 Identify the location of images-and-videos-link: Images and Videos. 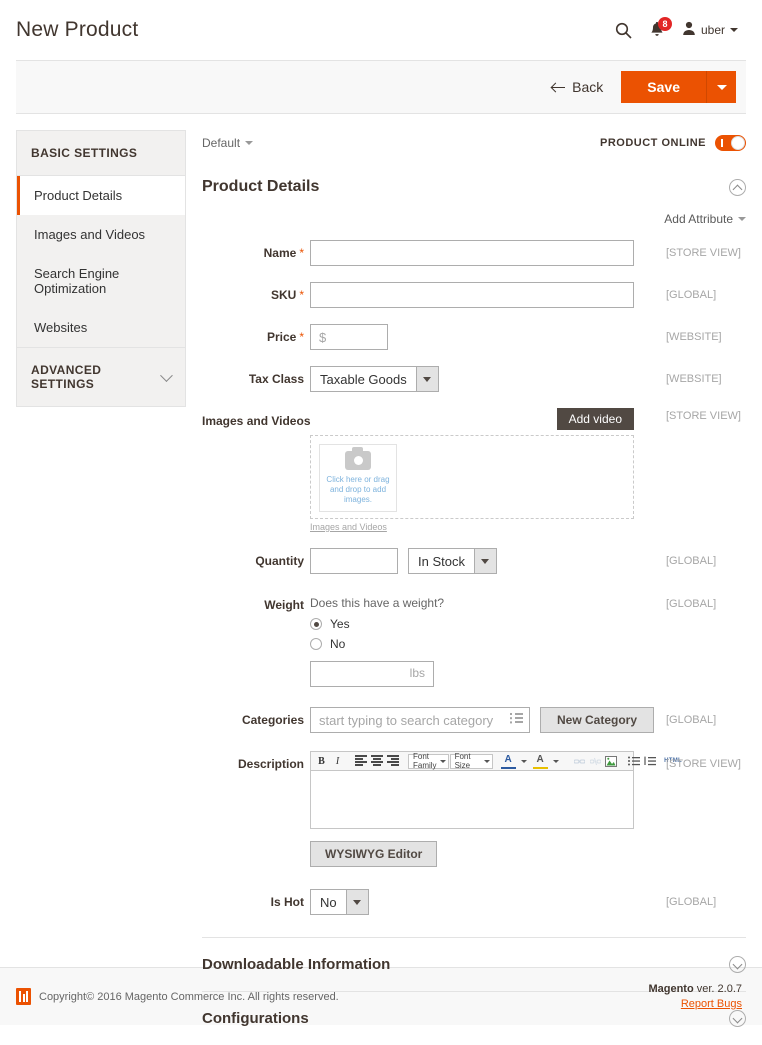
(348, 527).